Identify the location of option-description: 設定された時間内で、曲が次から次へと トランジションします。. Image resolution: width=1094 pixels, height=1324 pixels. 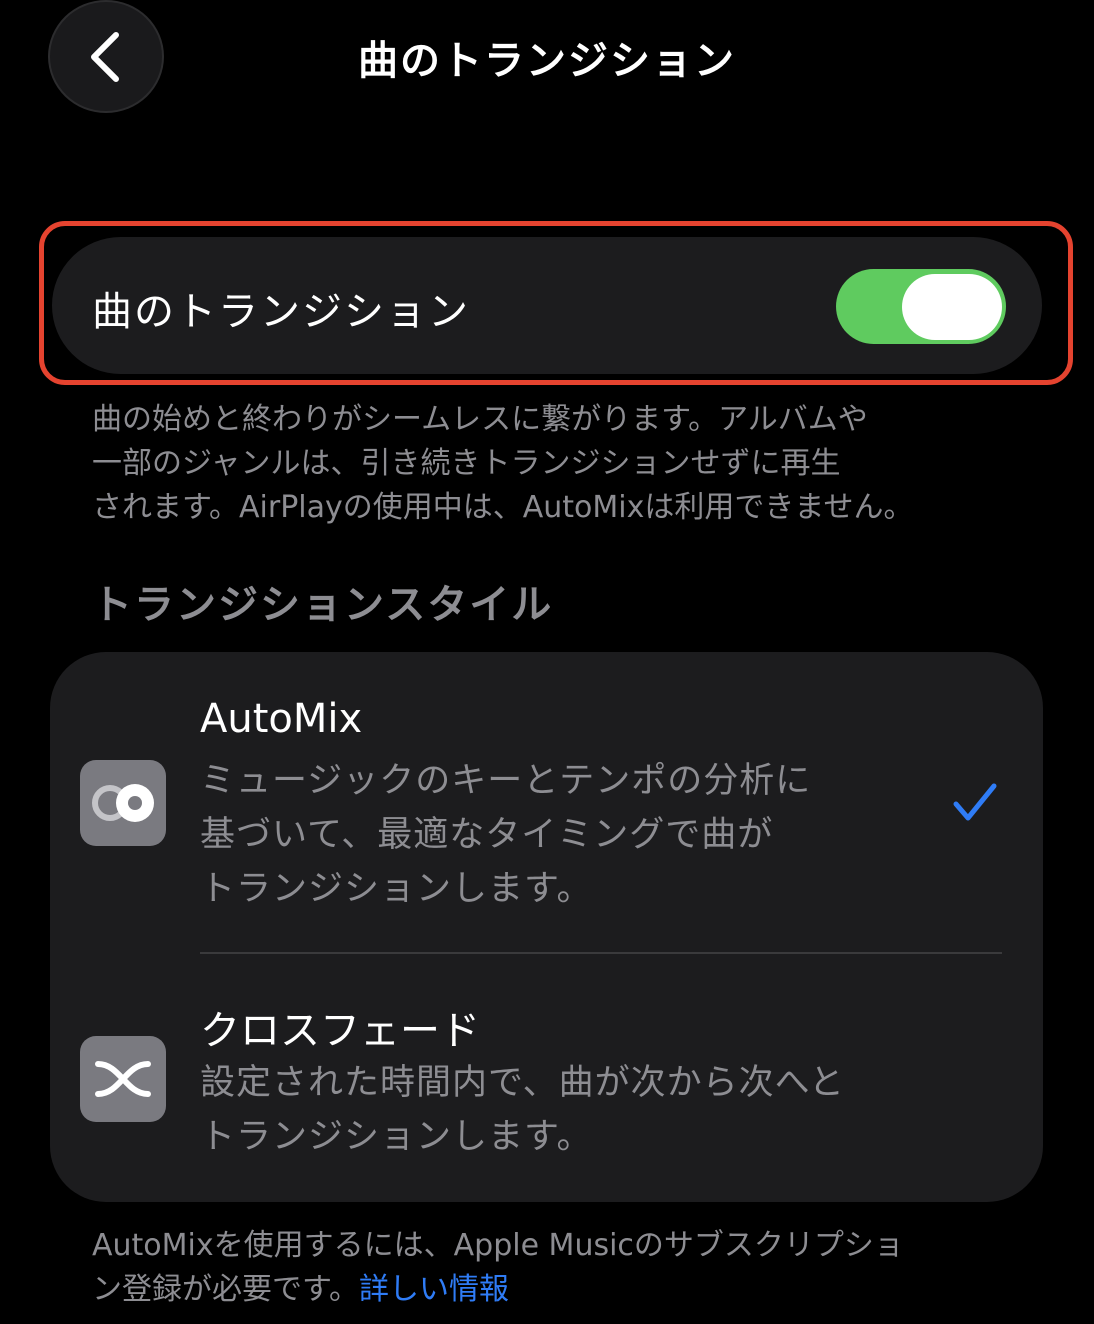
(522, 1110).